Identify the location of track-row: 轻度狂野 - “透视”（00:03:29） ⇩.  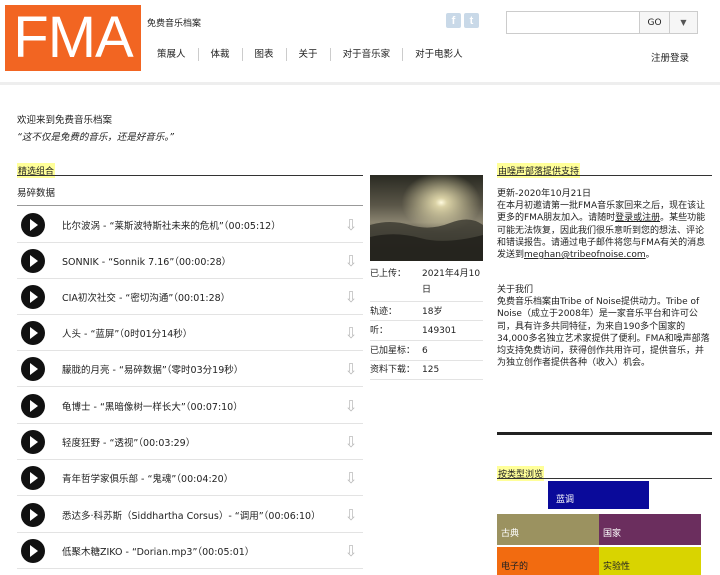
(190, 442).